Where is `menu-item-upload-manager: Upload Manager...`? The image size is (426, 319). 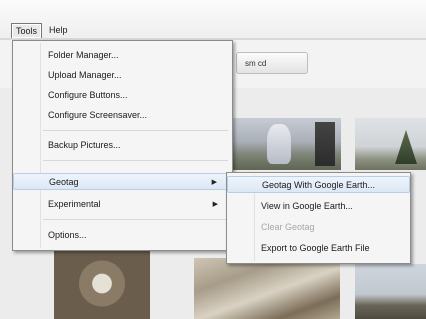 menu-item-upload-manager: Upload Manager... is located at coordinates (122, 75).